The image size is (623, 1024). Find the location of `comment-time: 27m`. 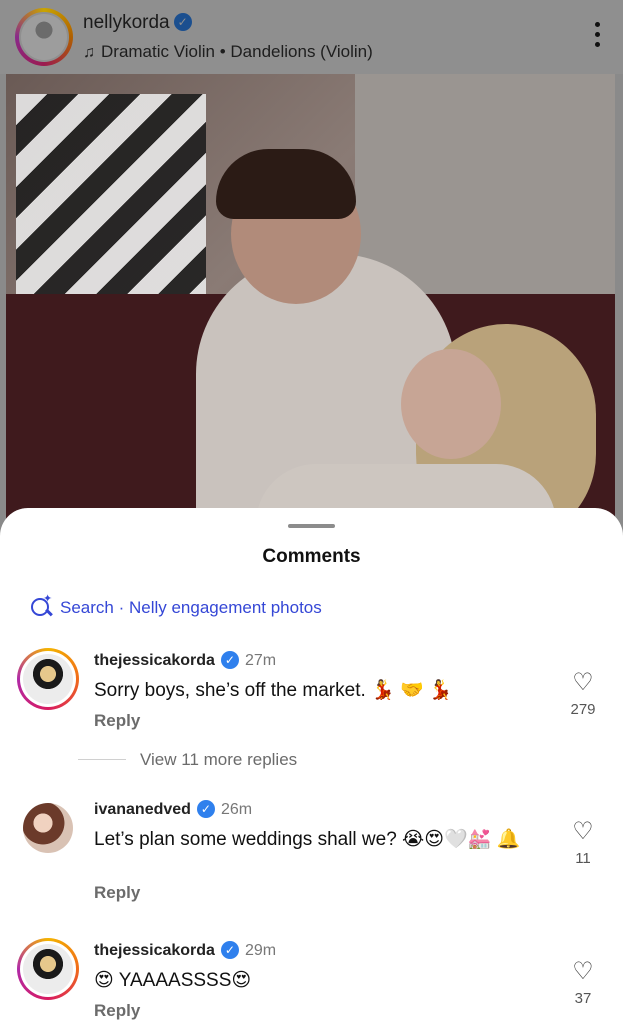

comment-time: 27m is located at coordinates (260, 660).